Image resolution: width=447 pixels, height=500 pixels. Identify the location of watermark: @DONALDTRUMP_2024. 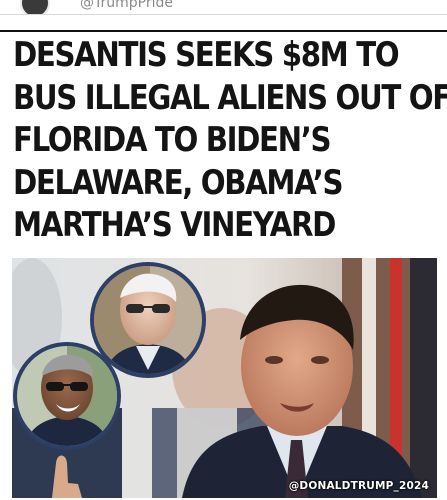
(358, 486).